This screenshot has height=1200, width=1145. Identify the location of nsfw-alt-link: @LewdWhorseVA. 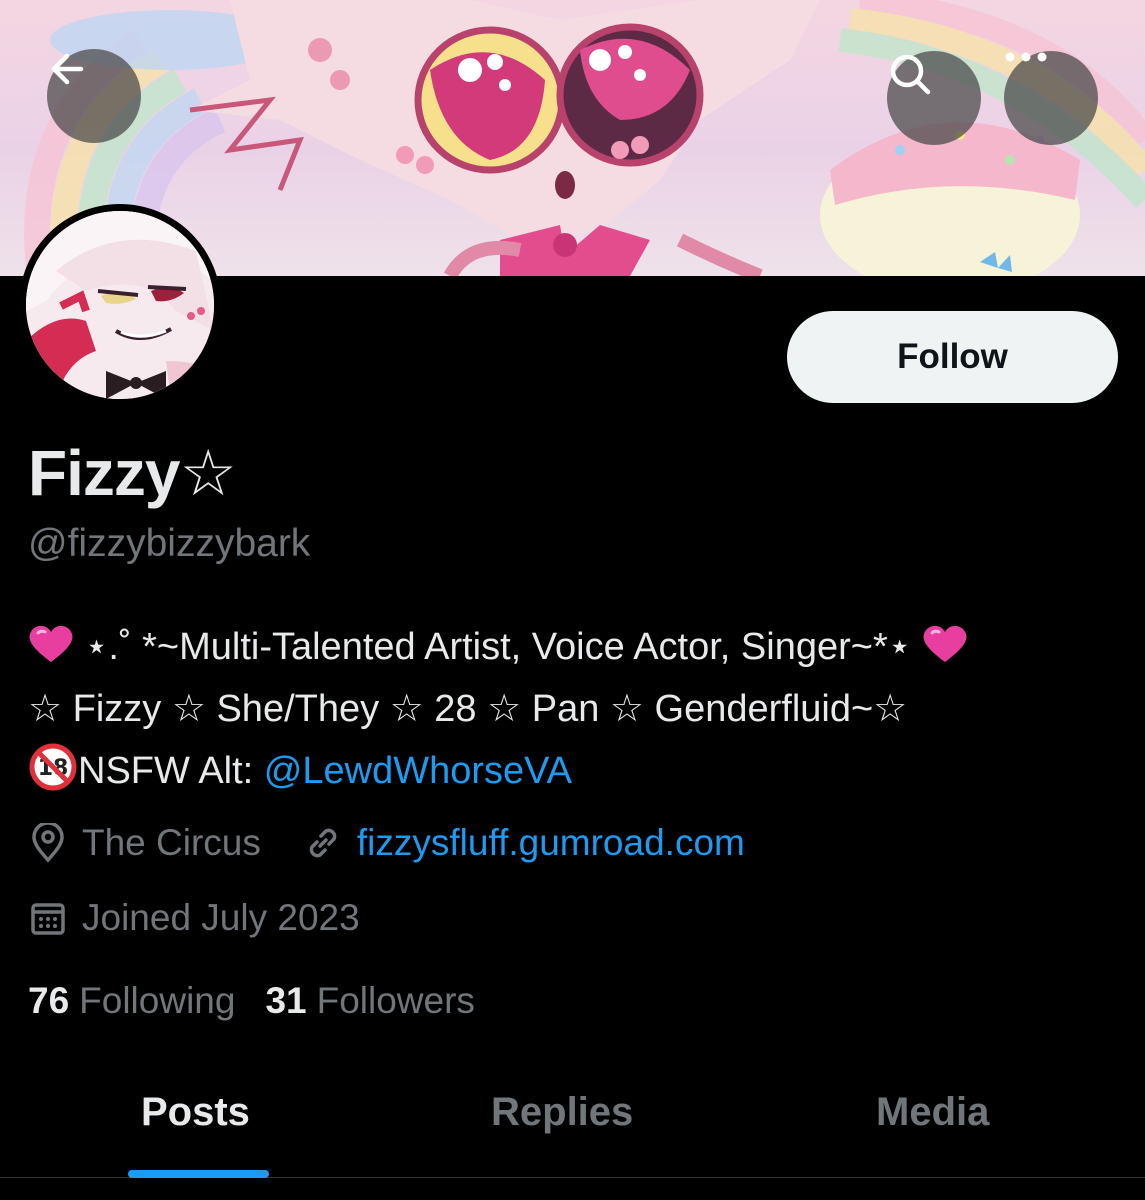
(418, 771).